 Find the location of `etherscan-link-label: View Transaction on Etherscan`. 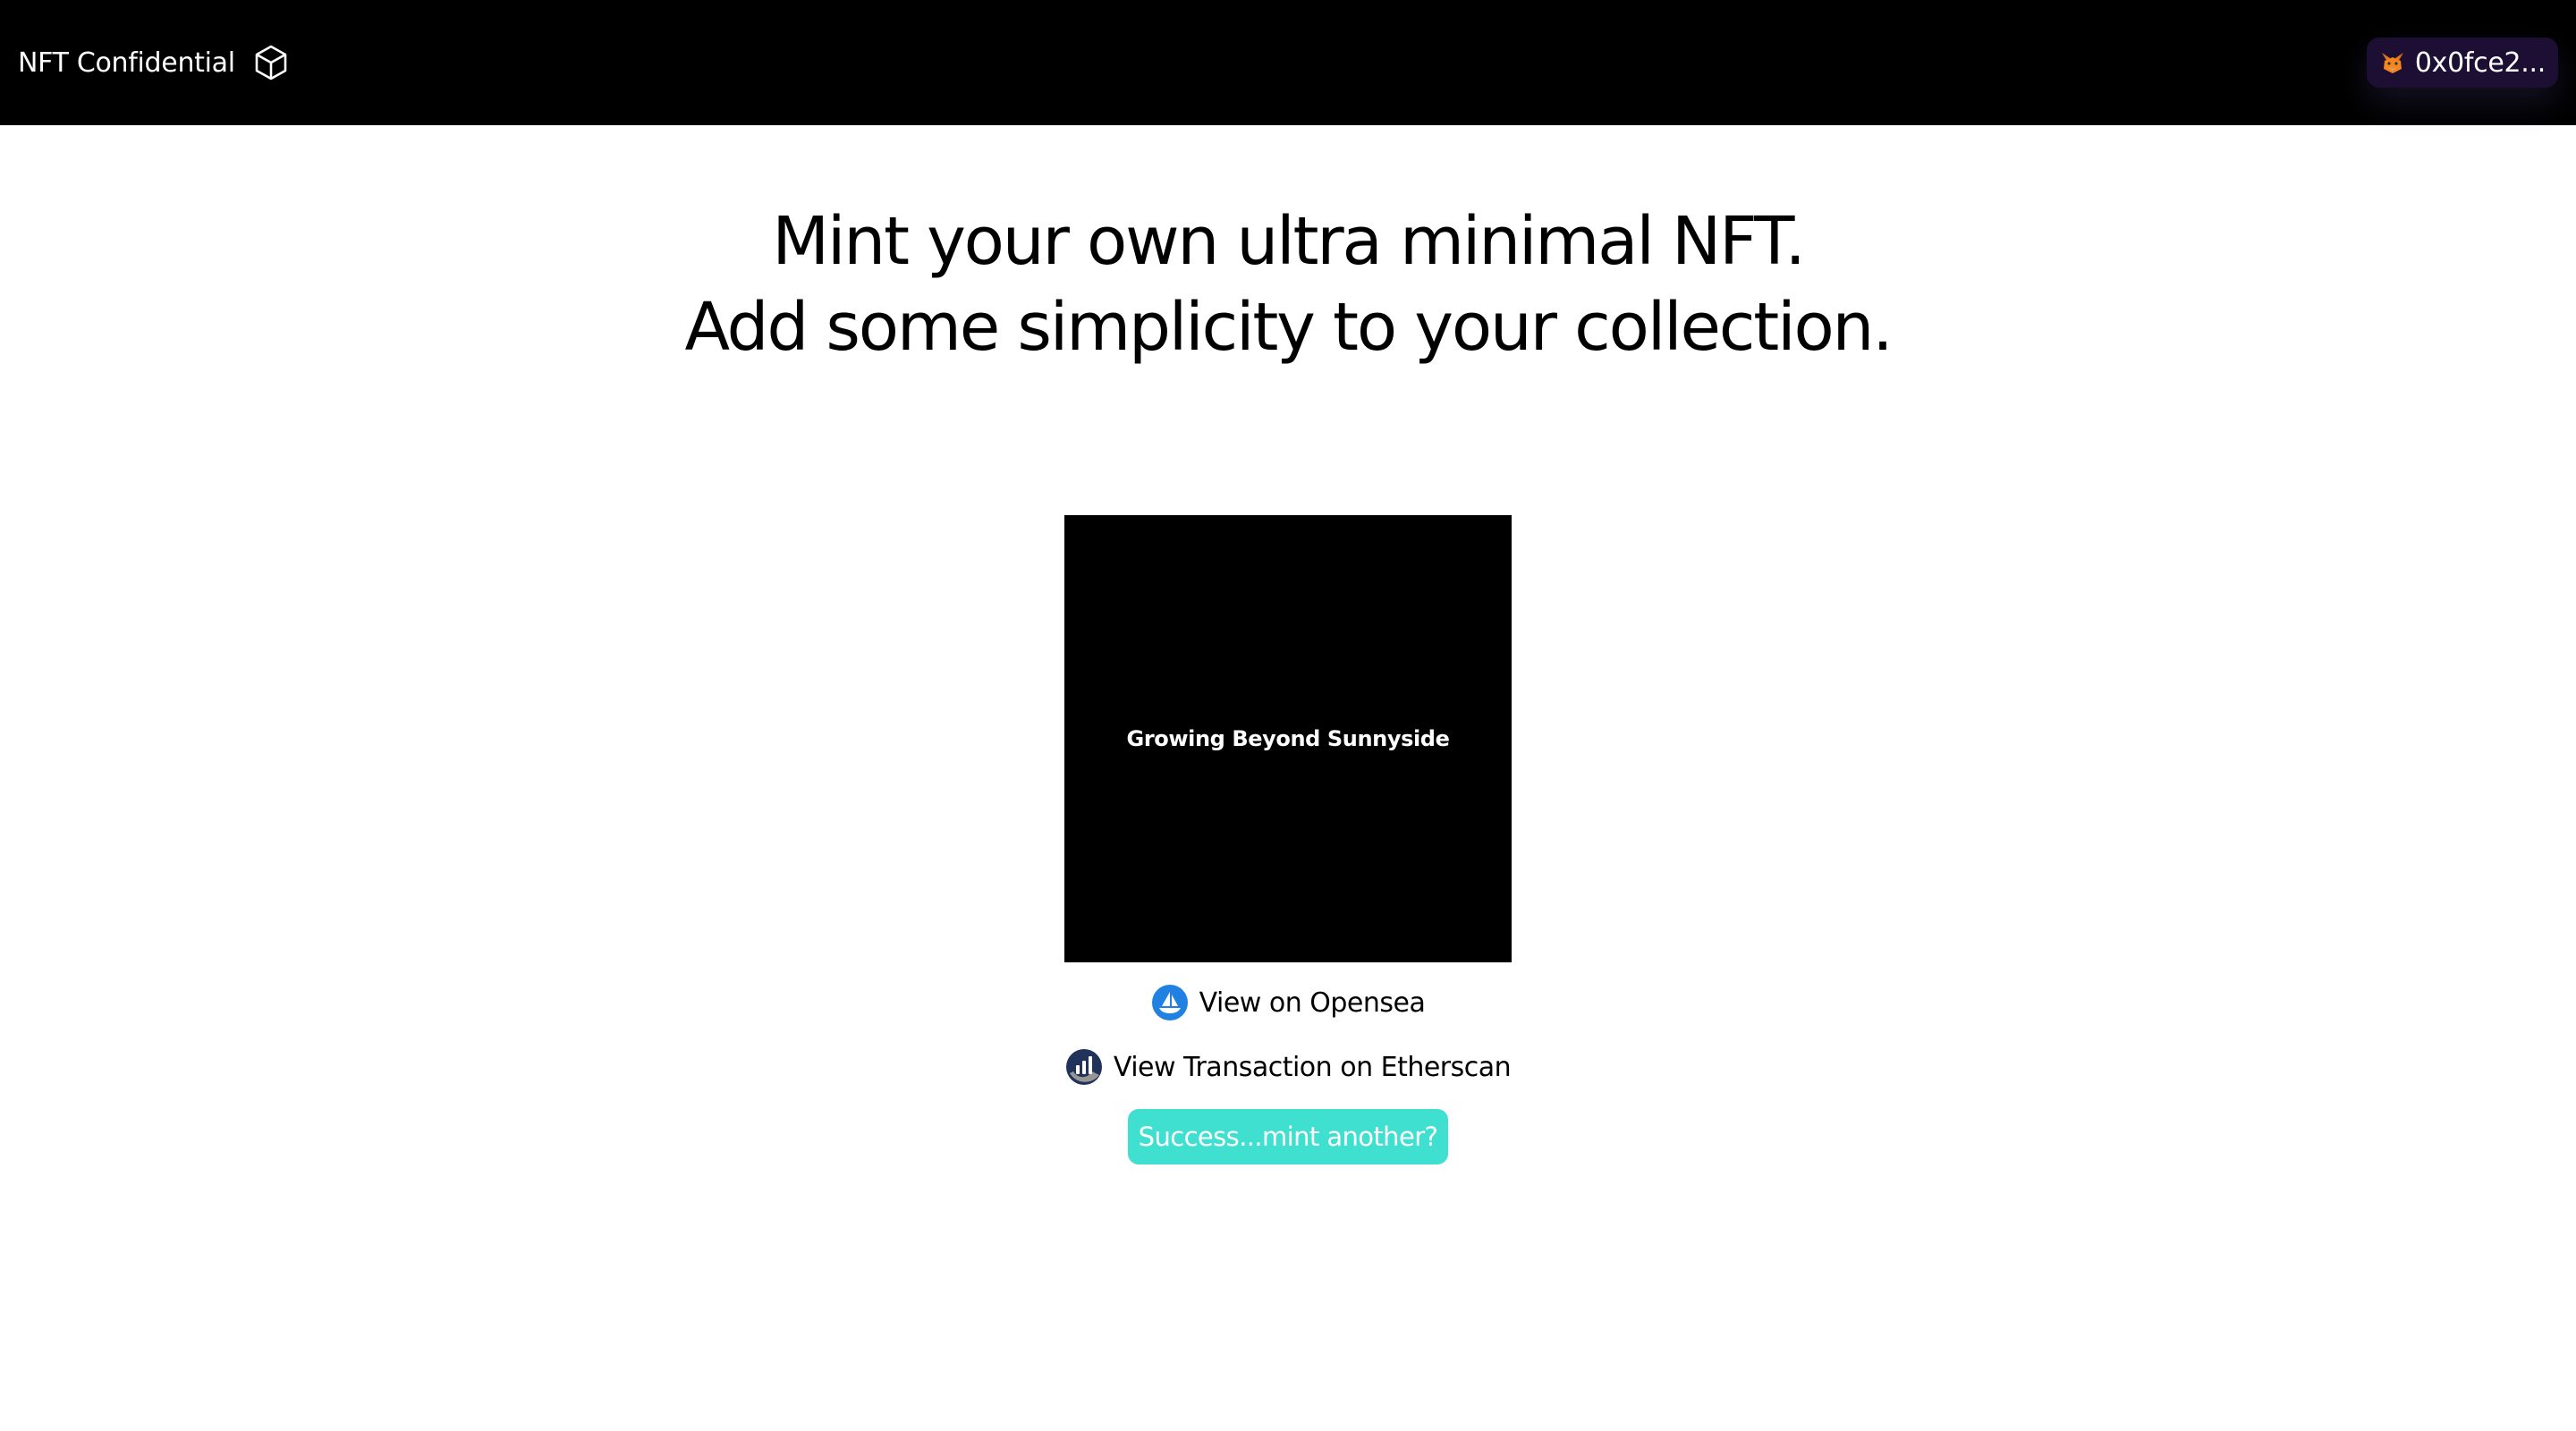

etherscan-link-label: View Transaction on Etherscan is located at coordinates (1312, 1067).